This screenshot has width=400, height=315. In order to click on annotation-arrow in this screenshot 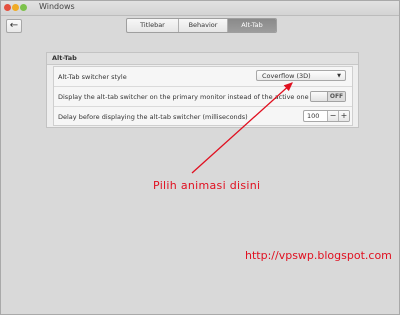, I will do `click(242, 128)`.